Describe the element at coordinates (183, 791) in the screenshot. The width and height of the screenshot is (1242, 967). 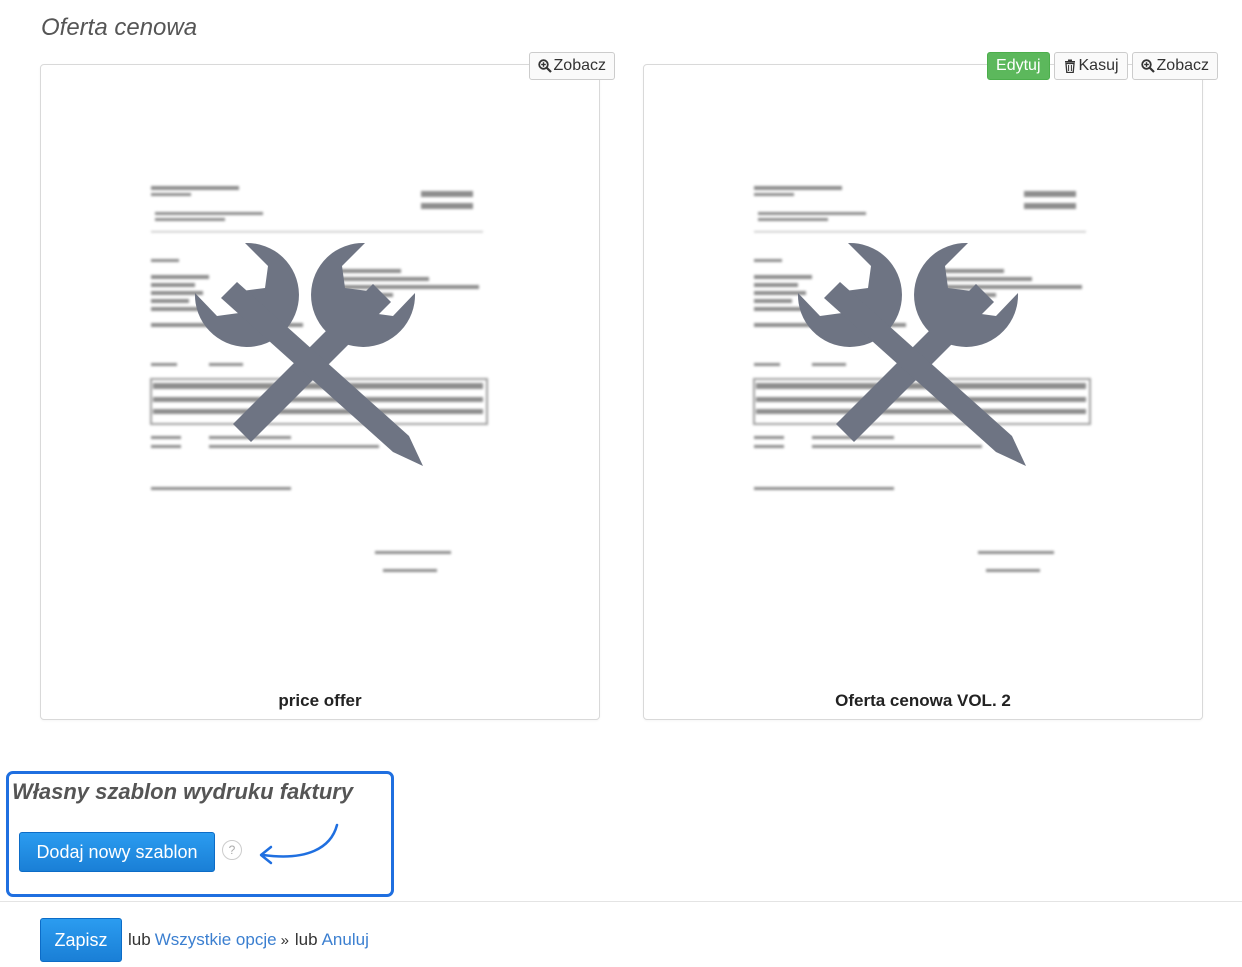
I see `custom-template-title: Własny szablon wydruku faktury` at that location.